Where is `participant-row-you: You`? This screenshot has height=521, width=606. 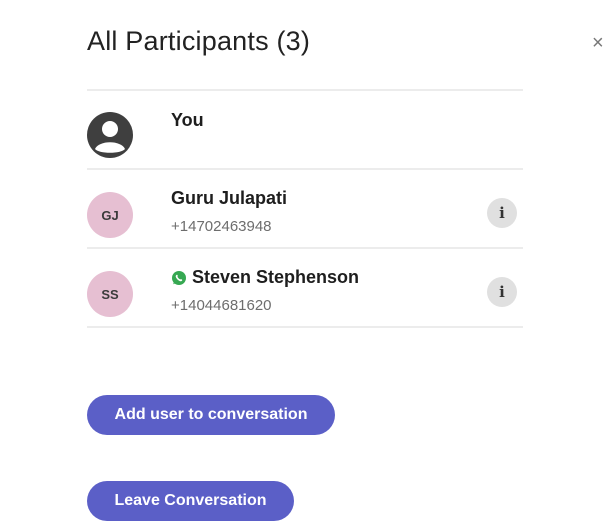
participant-row-you: You is located at coordinates (305, 130).